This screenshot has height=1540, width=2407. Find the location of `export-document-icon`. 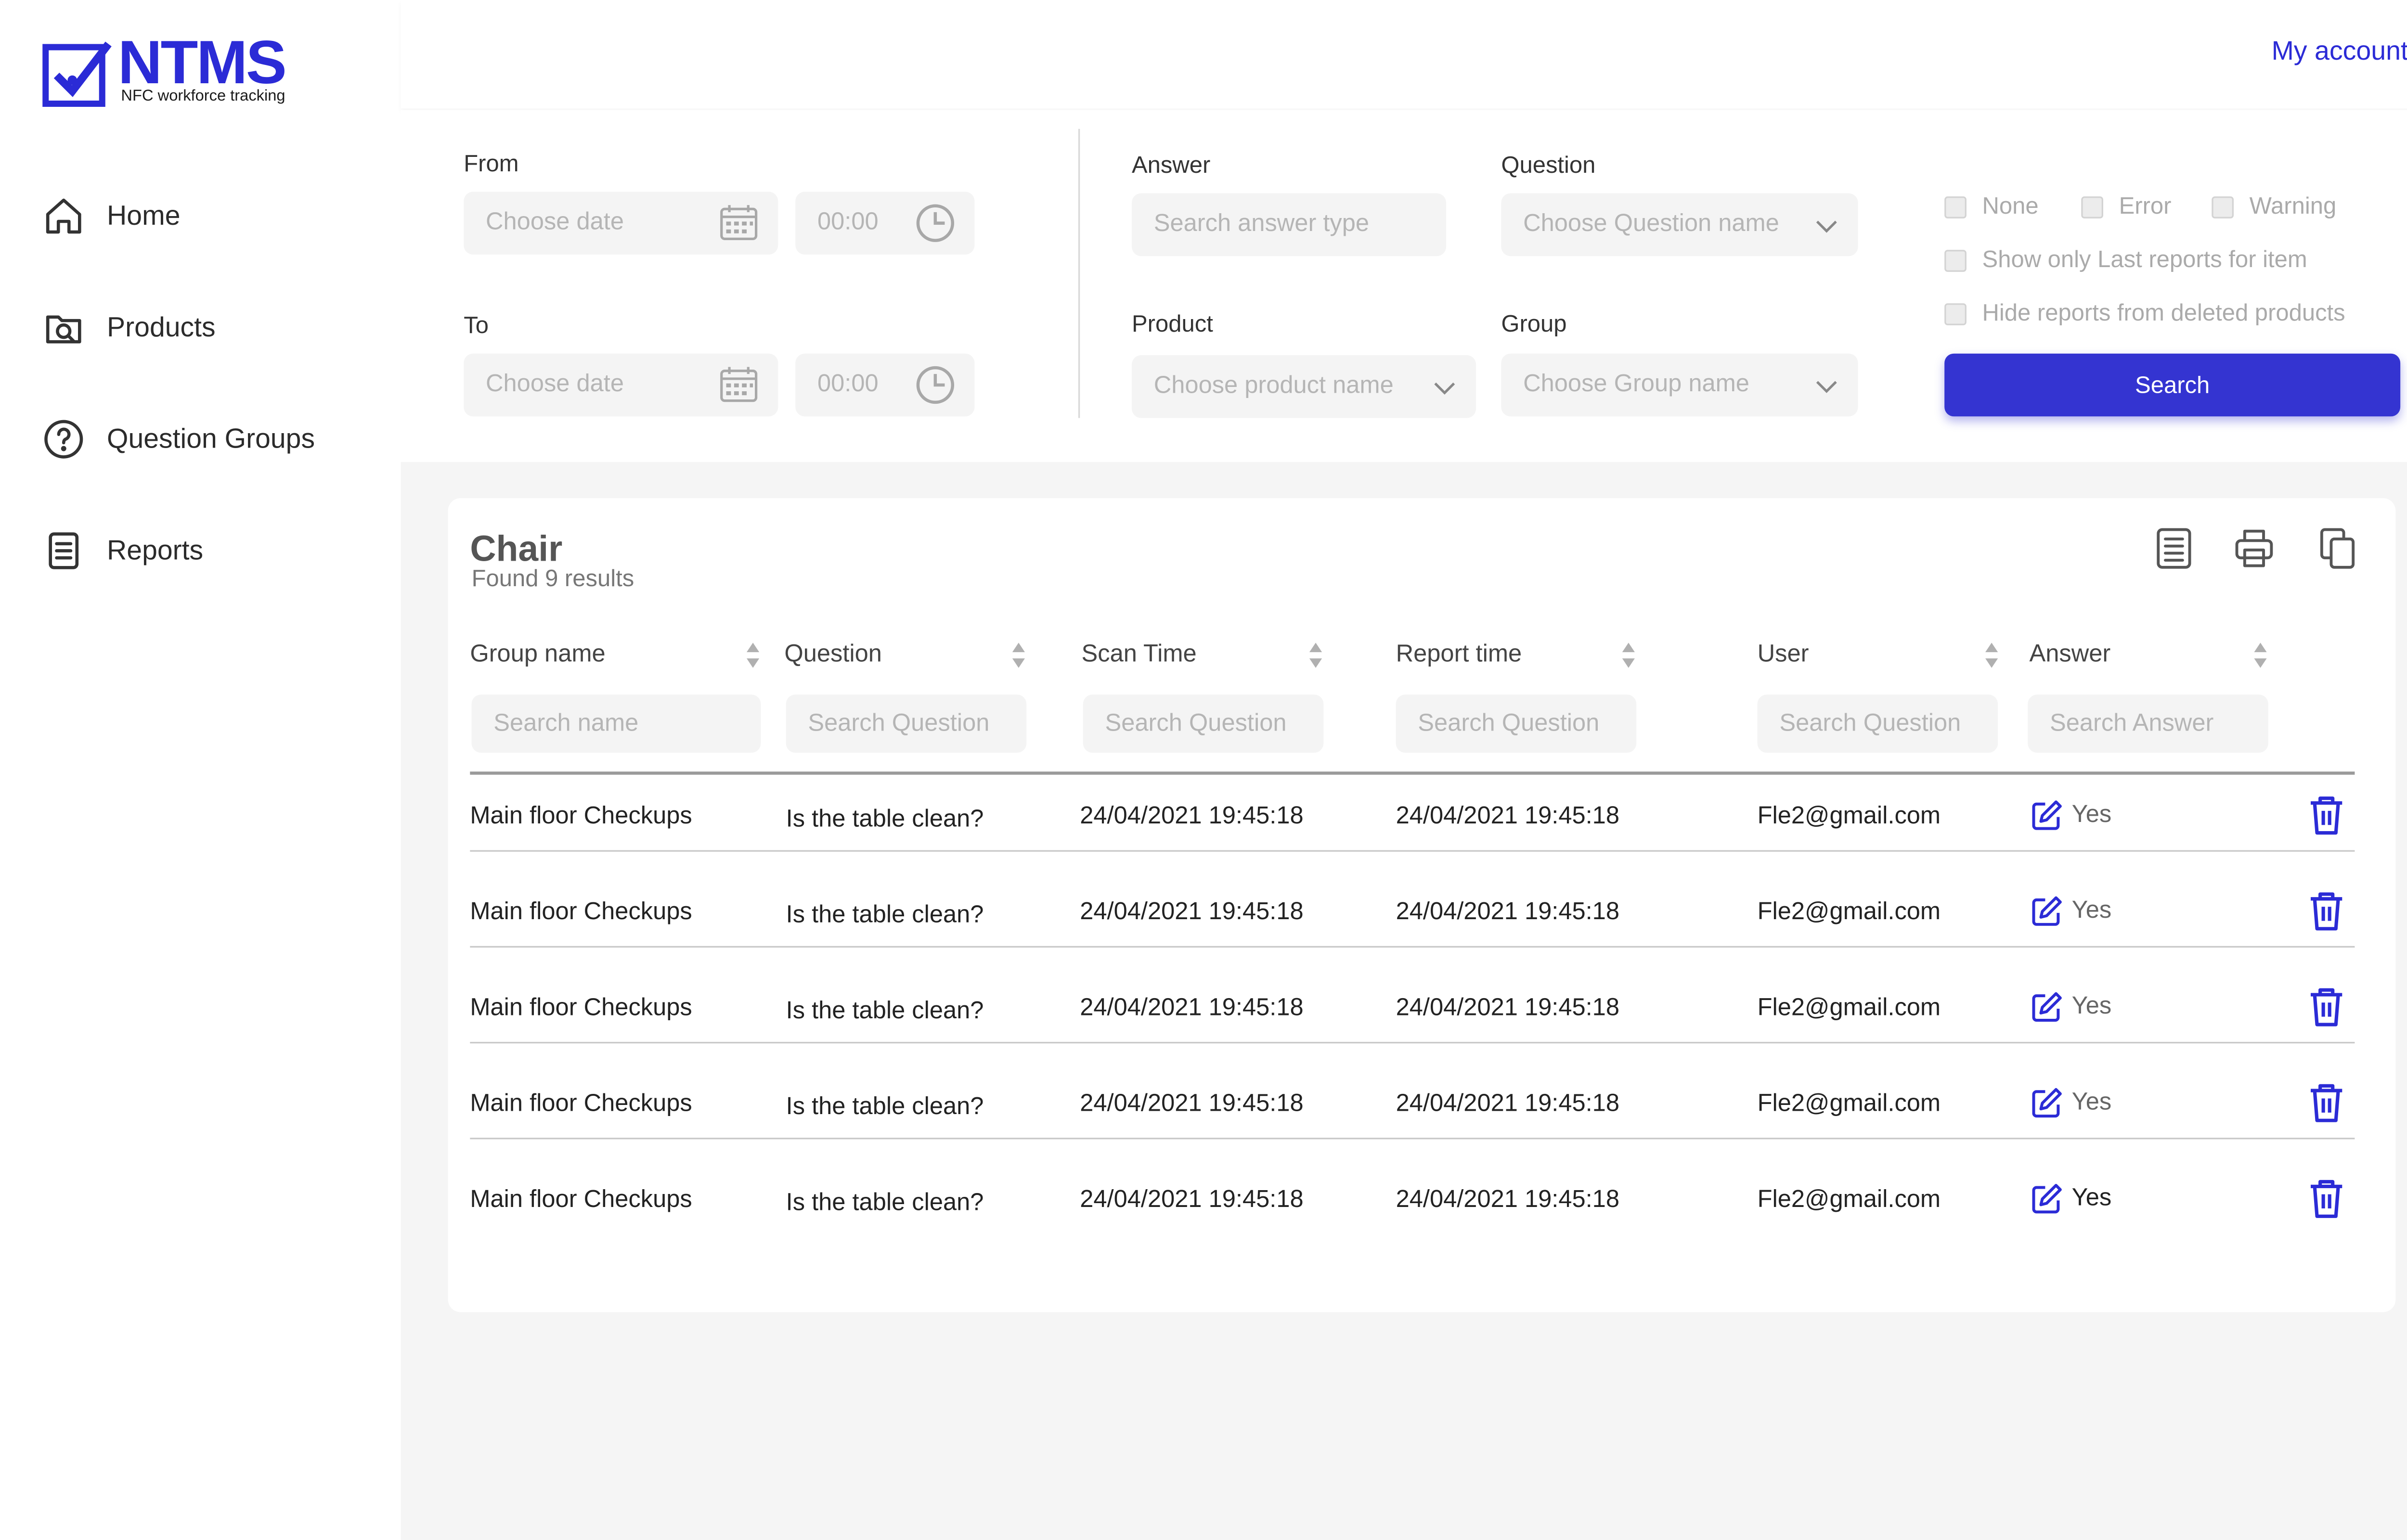

export-document-icon is located at coordinates (2173, 548).